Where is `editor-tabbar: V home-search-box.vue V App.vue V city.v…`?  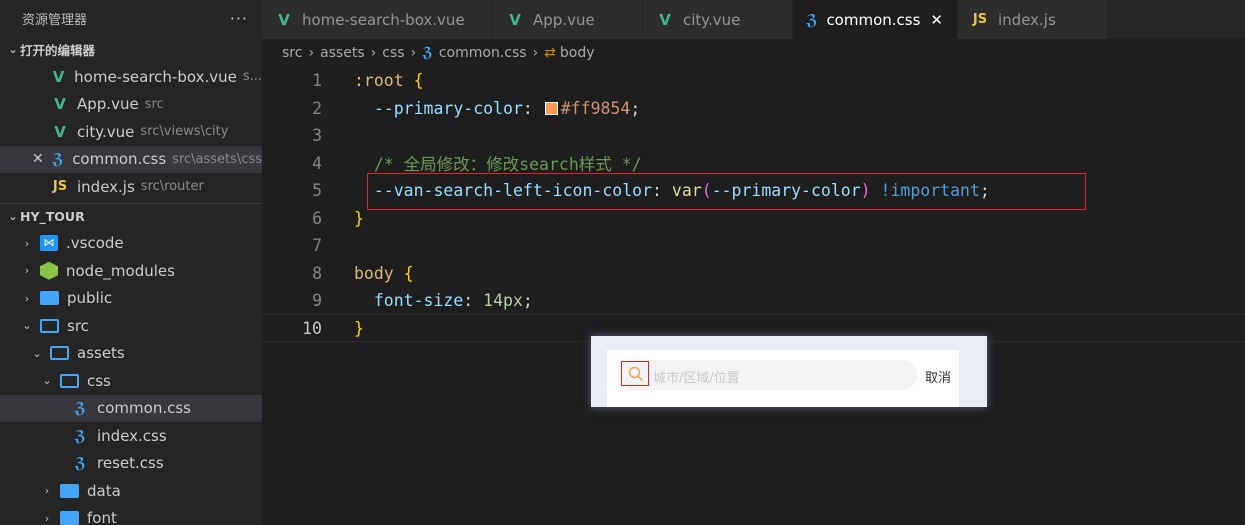
editor-tabbar: V home-search-box.vue V App.vue V city.v… is located at coordinates (753, 19).